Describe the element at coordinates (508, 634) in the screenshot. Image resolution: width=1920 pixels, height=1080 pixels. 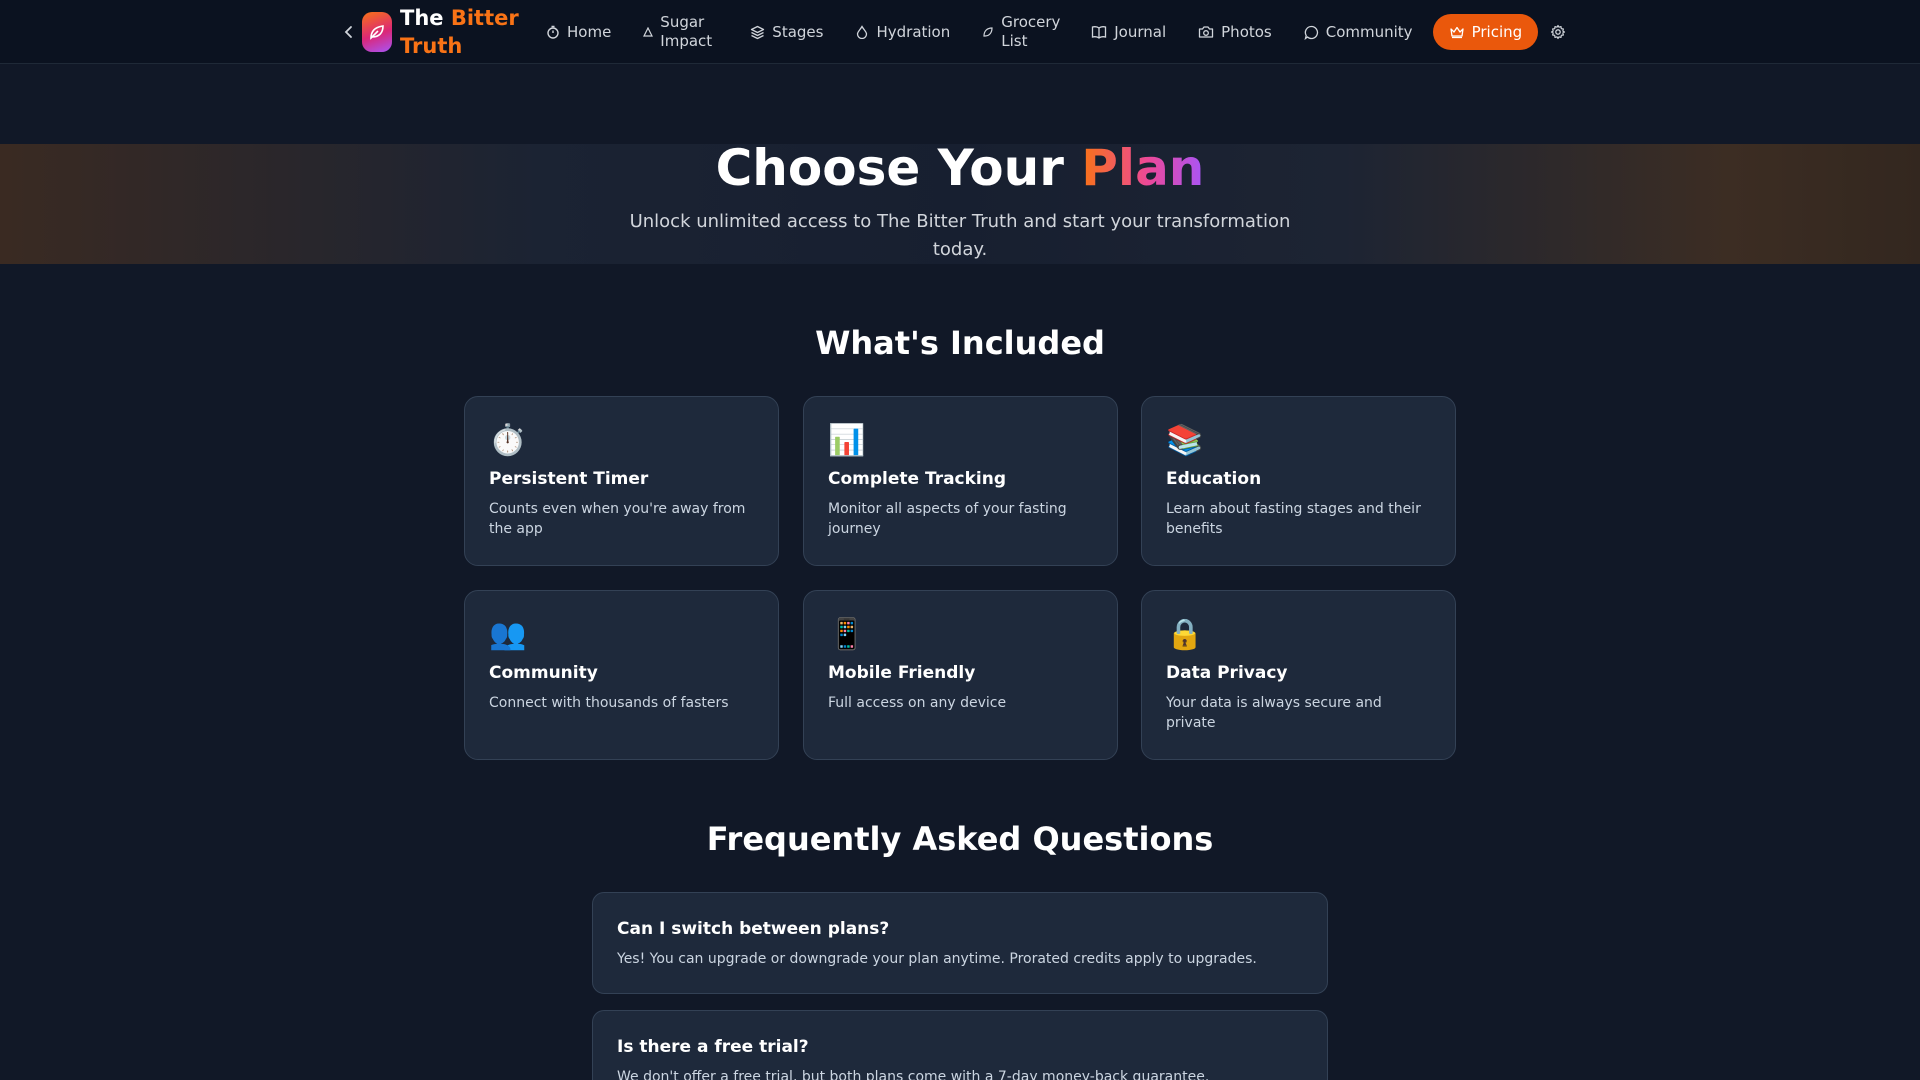
I see `people-icon: 👥` at that location.